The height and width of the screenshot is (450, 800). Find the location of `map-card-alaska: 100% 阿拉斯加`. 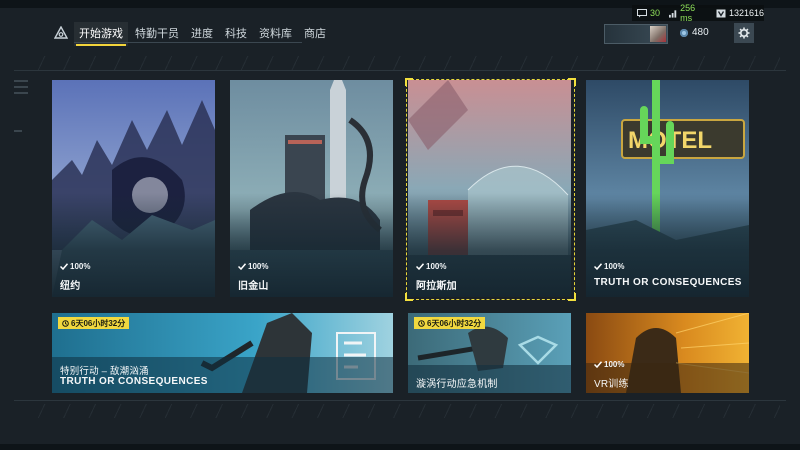

map-card-alaska: 100% 阿拉斯加 is located at coordinates (489, 188).